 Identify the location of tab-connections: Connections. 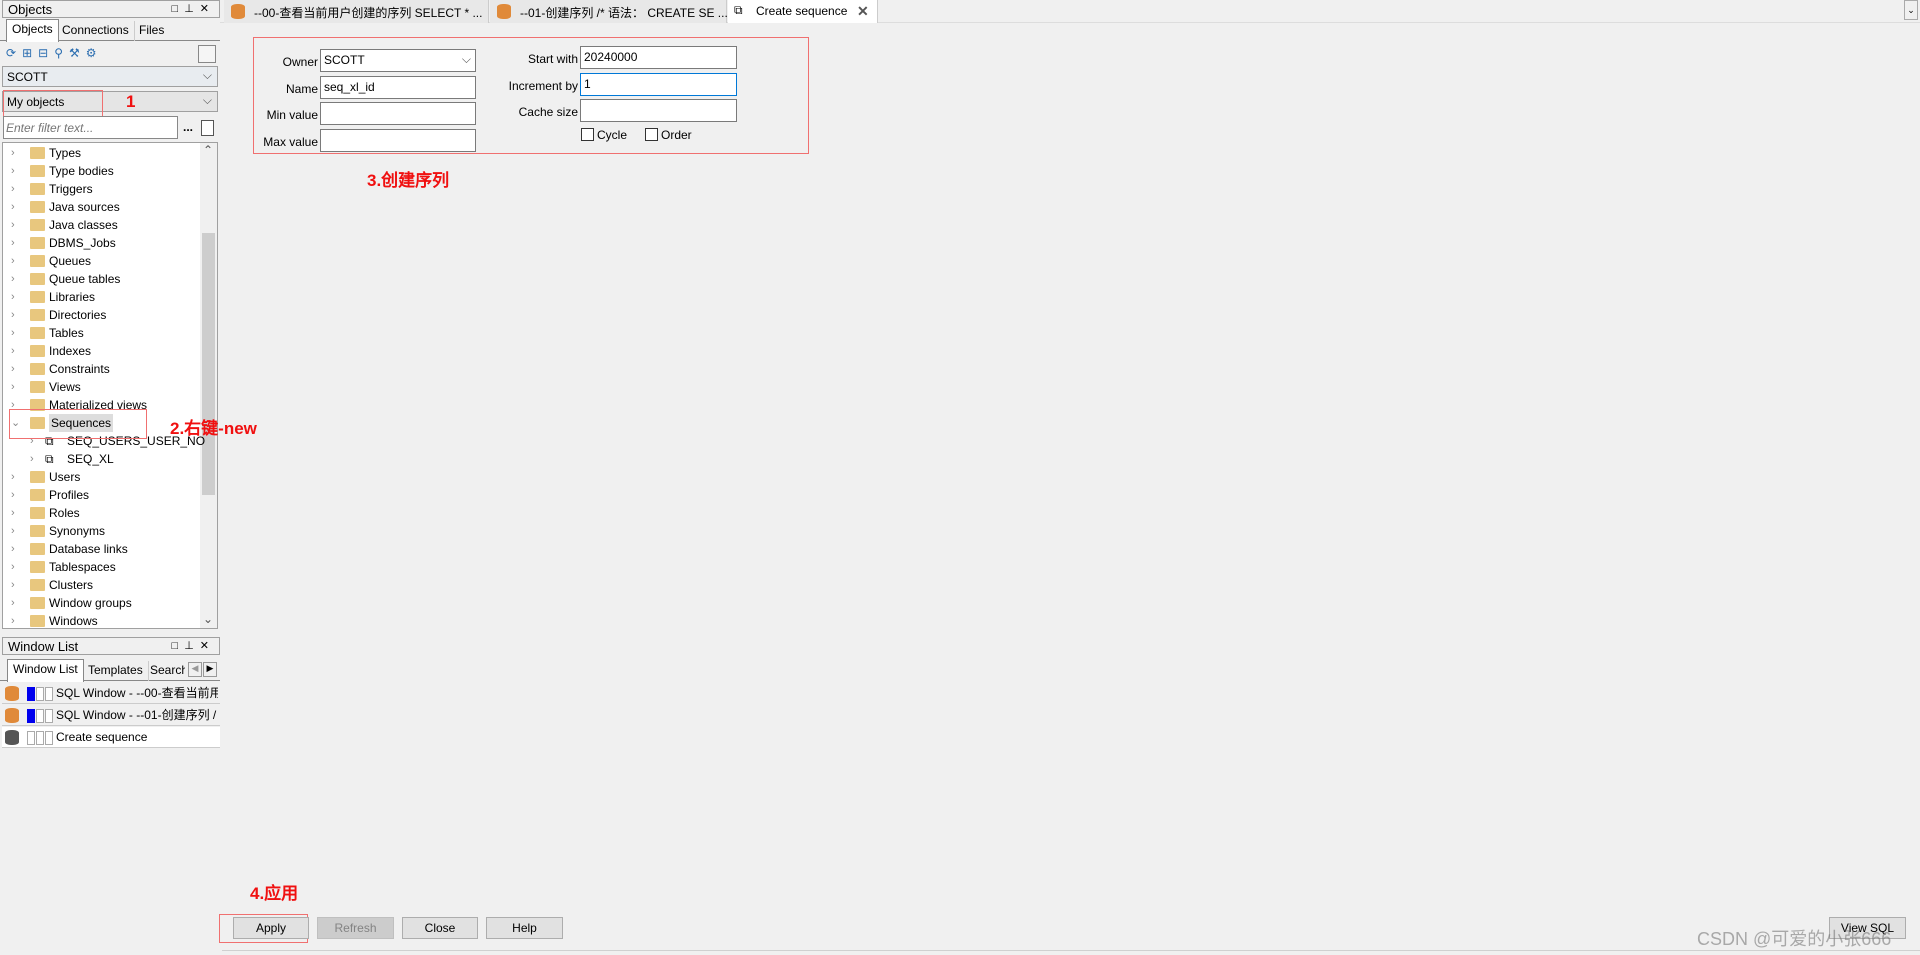
(96, 31).